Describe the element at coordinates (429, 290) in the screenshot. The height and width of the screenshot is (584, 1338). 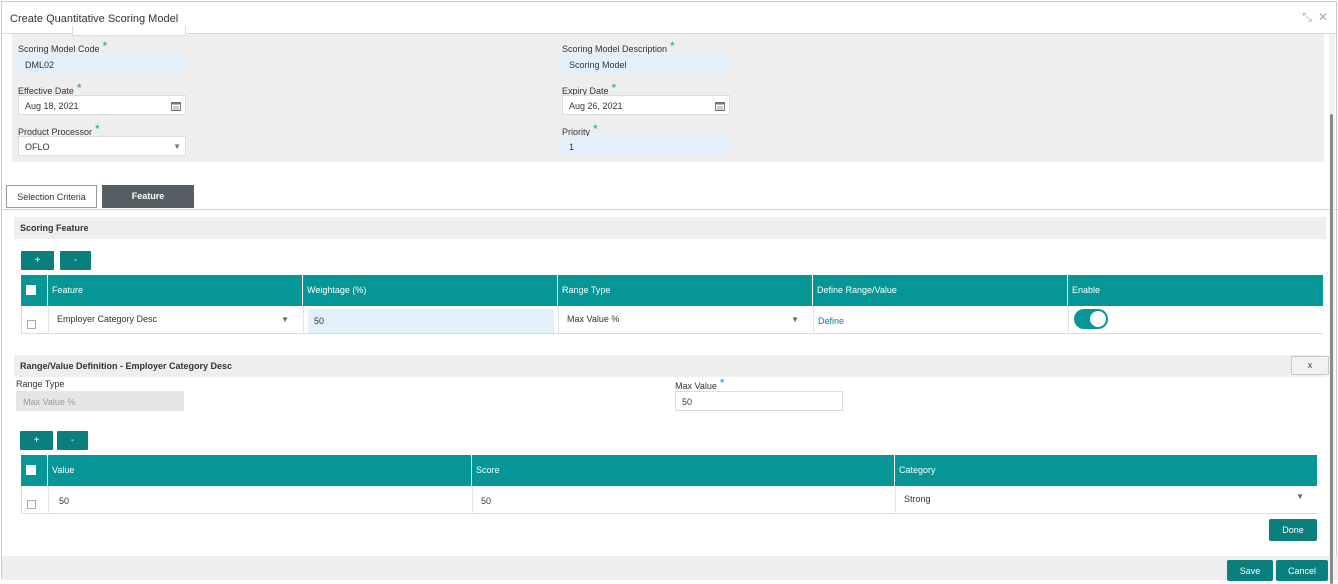
I see `column-weightage: Weightage (%)` at that location.